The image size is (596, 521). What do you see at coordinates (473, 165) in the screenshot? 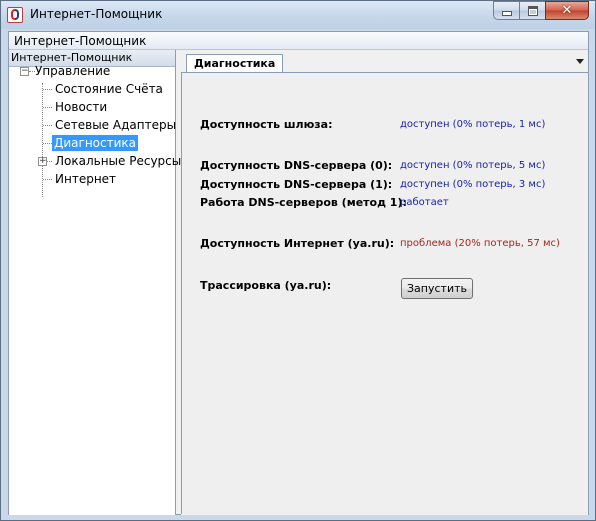
I see `dns0-status: доступен (0% потерь, 5 мс)` at bounding box center [473, 165].